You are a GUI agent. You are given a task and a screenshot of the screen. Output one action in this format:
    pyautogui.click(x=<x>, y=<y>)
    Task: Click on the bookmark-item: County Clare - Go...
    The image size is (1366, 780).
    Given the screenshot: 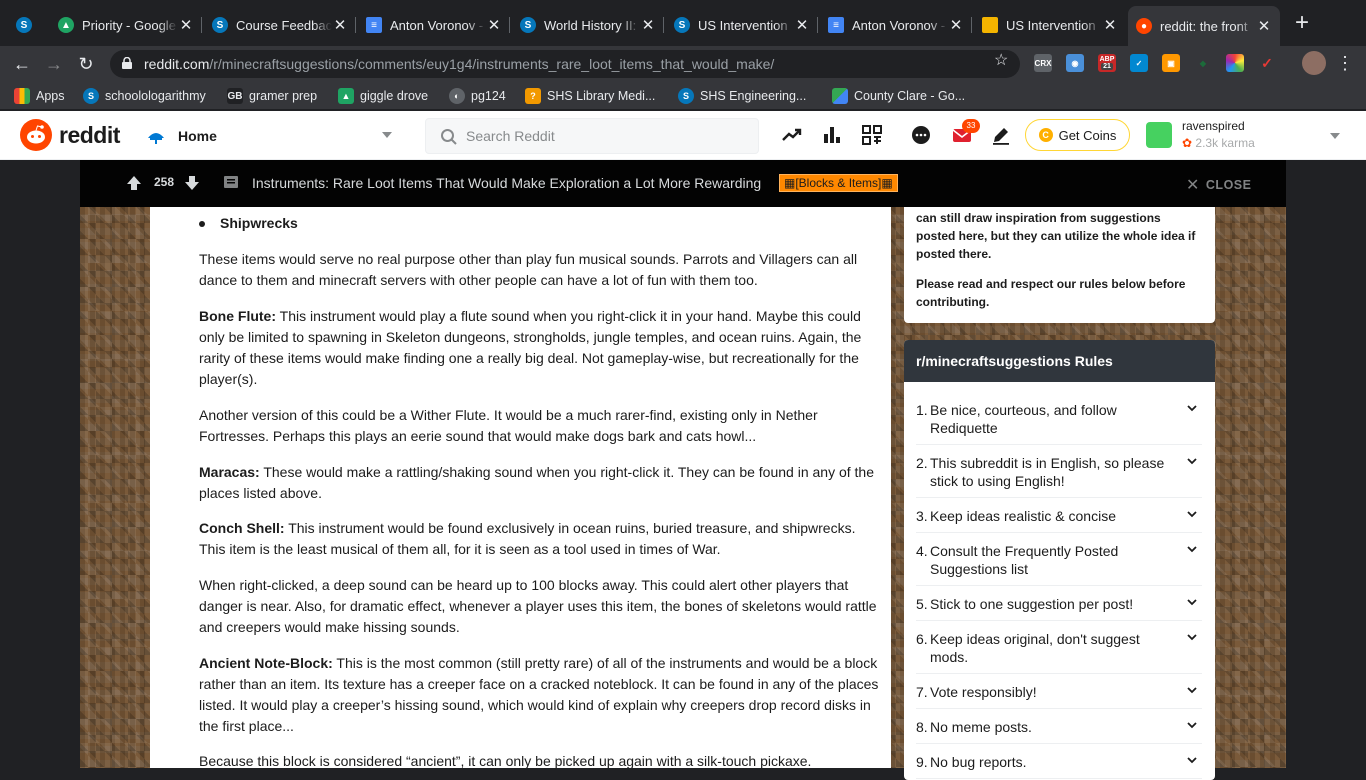 What is the action you would take?
    pyautogui.click(x=898, y=96)
    